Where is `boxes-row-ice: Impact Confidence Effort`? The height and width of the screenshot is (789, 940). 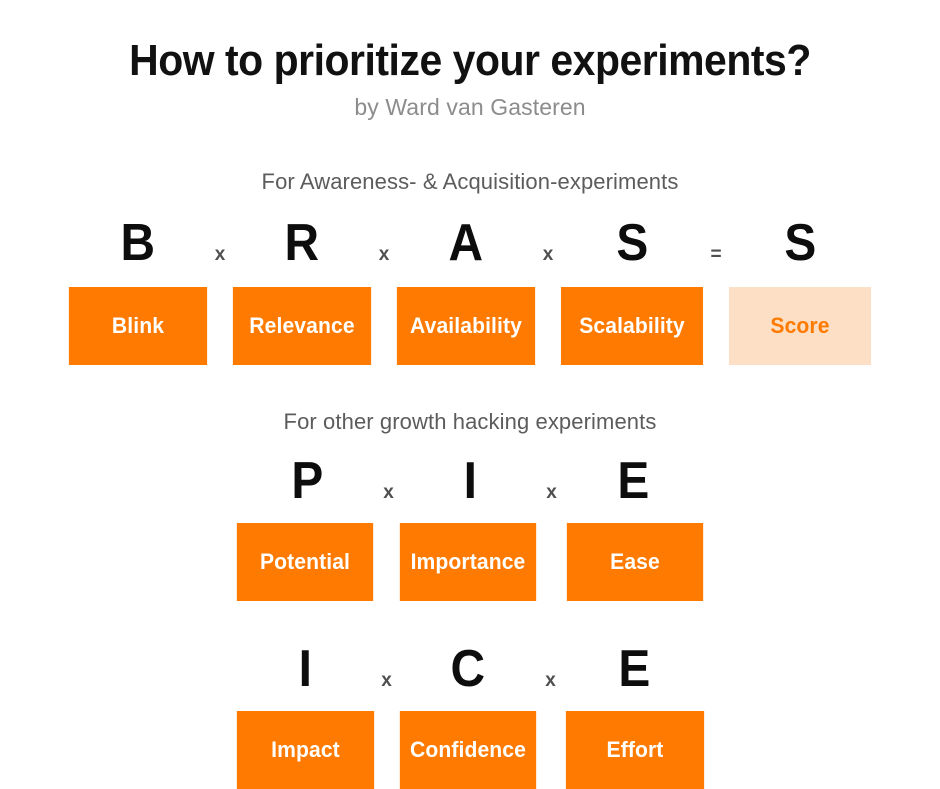
boxes-row-ice: Impact Confidence Effort is located at coordinates (470, 750).